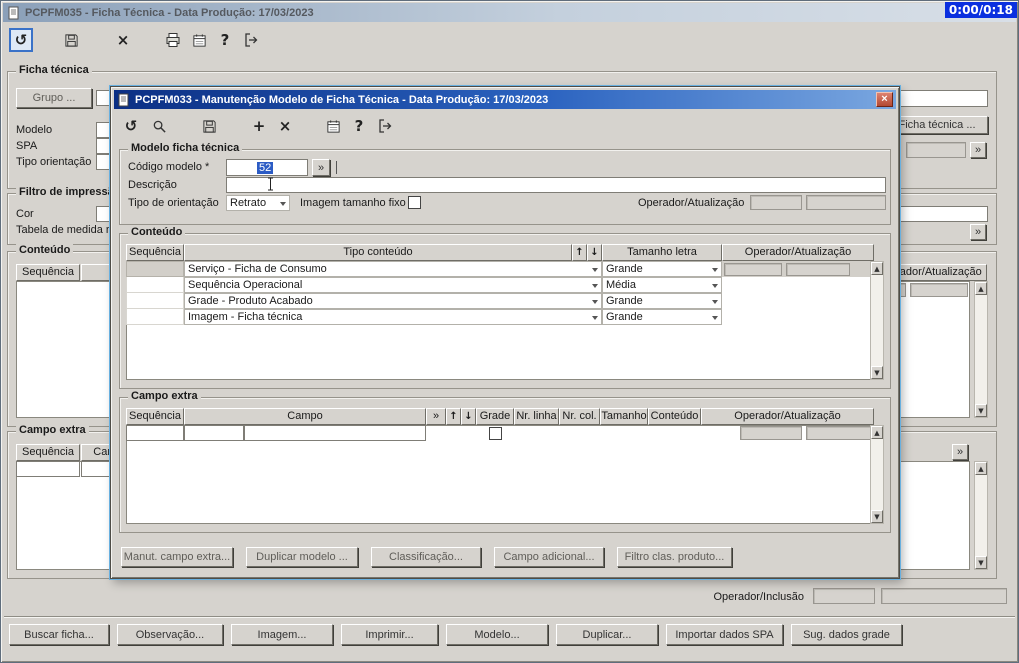  What do you see at coordinates (259, 126) in the screenshot?
I see `add-button: +` at bounding box center [259, 126].